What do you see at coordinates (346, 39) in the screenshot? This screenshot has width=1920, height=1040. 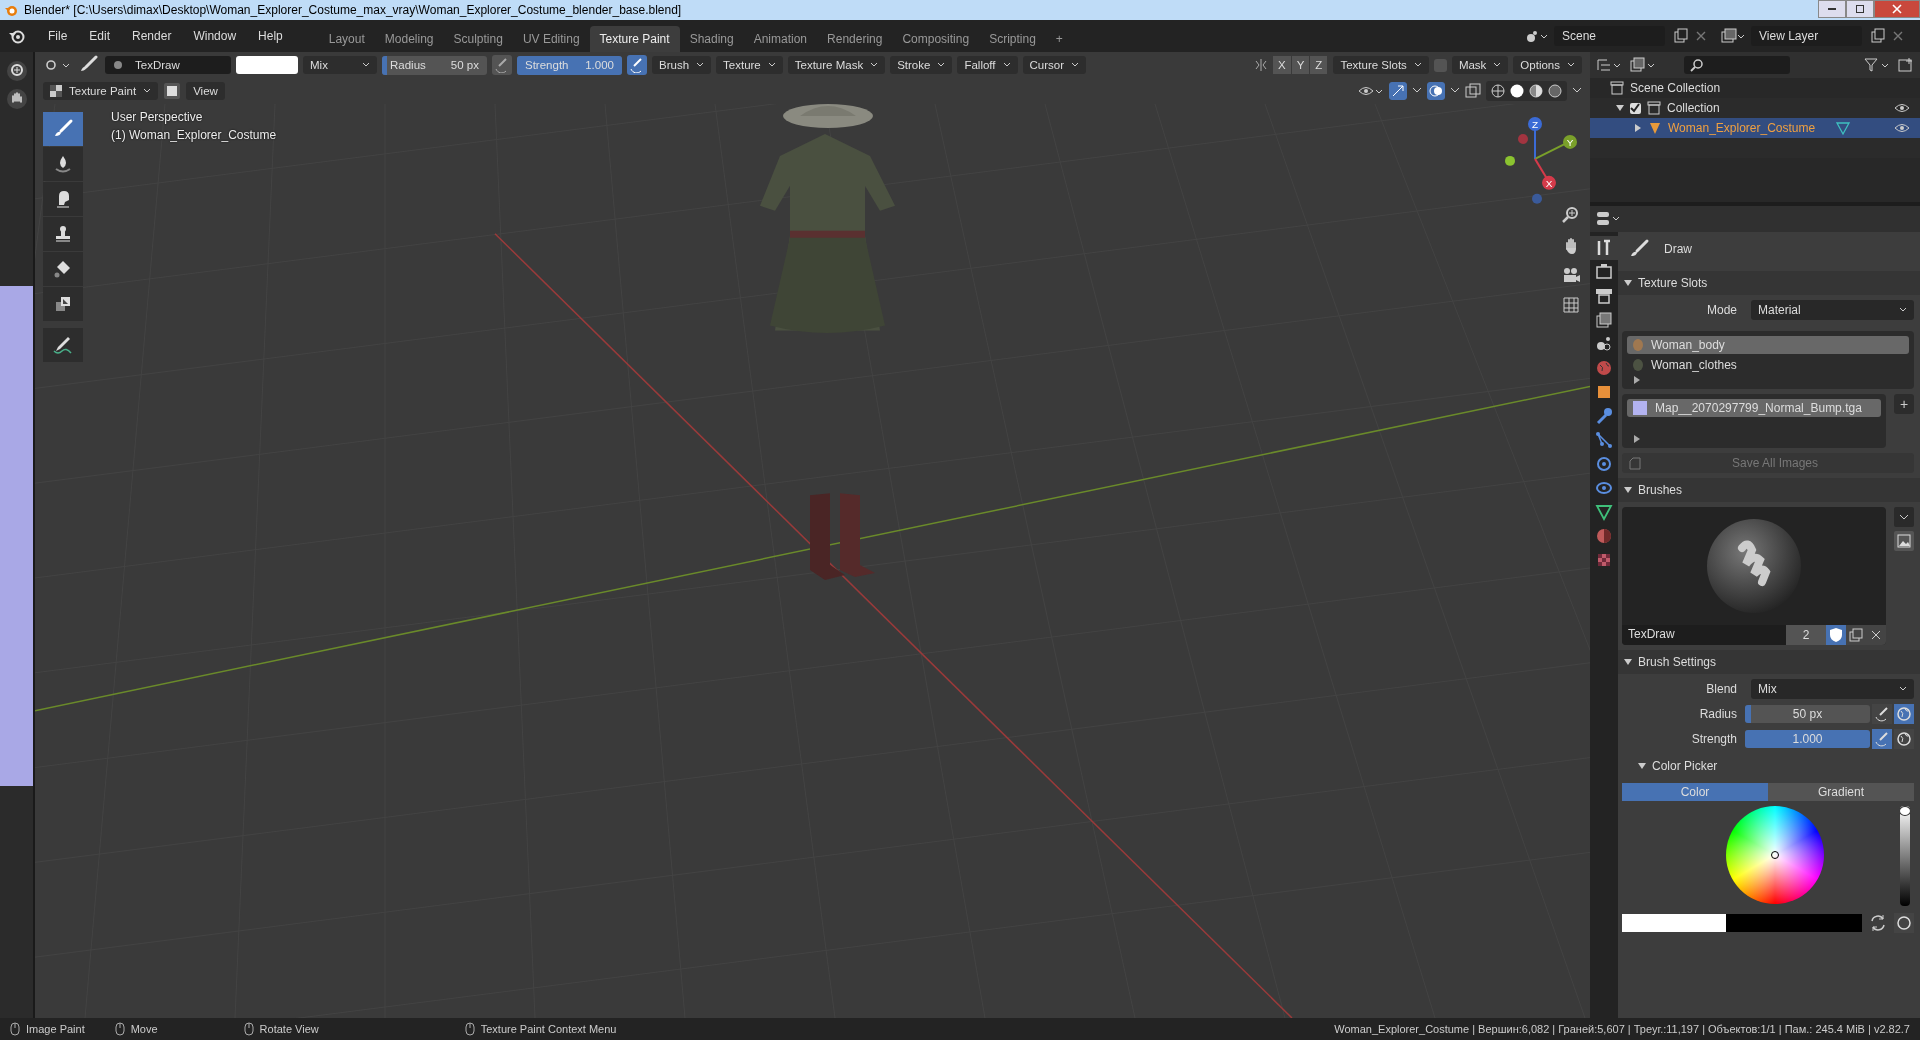 I see `workspace-tab: Layout` at bounding box center [346, 39].